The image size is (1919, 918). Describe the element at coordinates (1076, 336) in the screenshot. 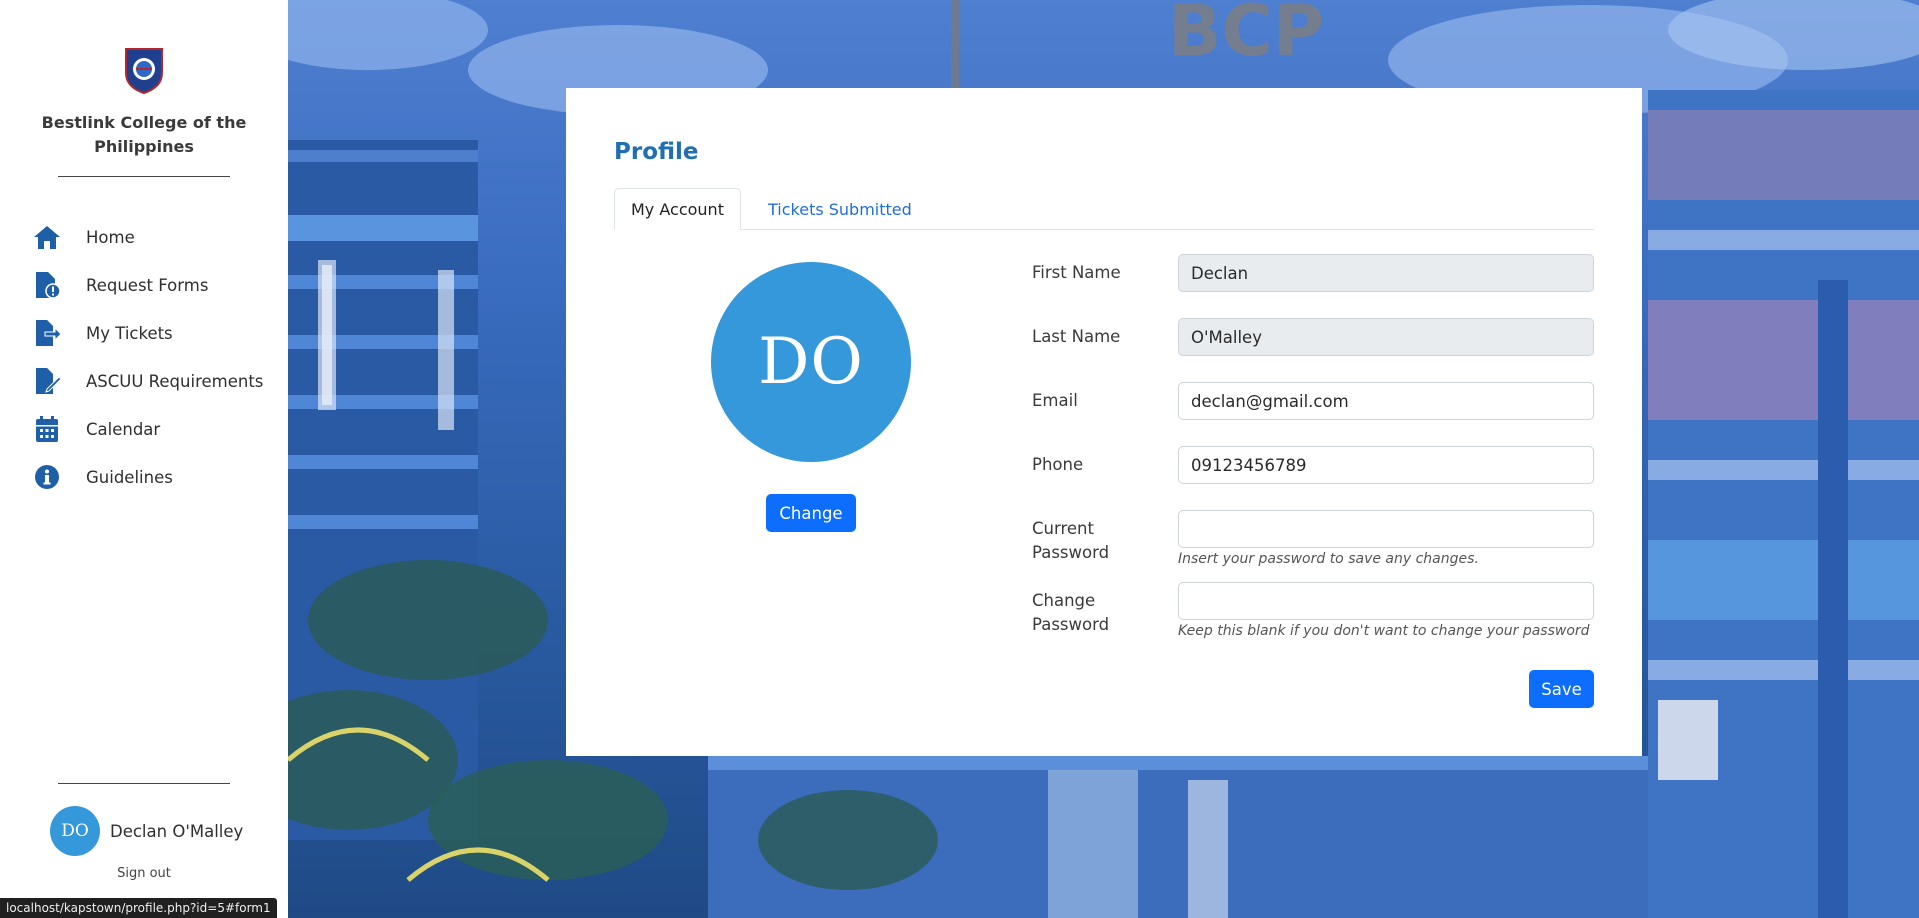

I see `last-name-label: Last Name` at that location.